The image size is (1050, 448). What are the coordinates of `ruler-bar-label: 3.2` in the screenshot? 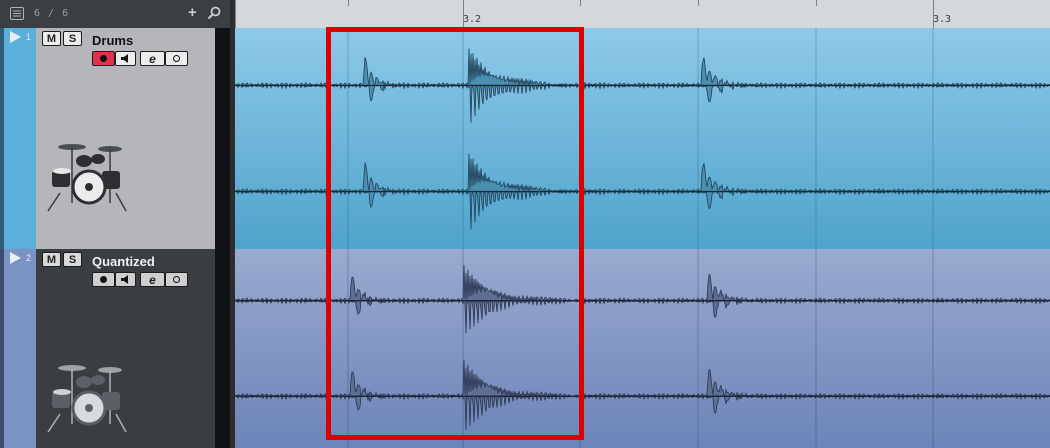 It's located at (472, 19).